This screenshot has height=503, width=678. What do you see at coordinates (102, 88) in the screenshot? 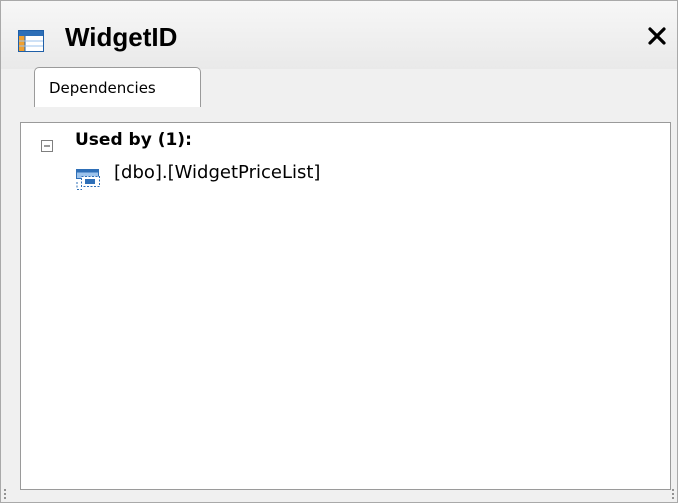
I see `tab-label: Dependencies` at bounding box center [102, 88].